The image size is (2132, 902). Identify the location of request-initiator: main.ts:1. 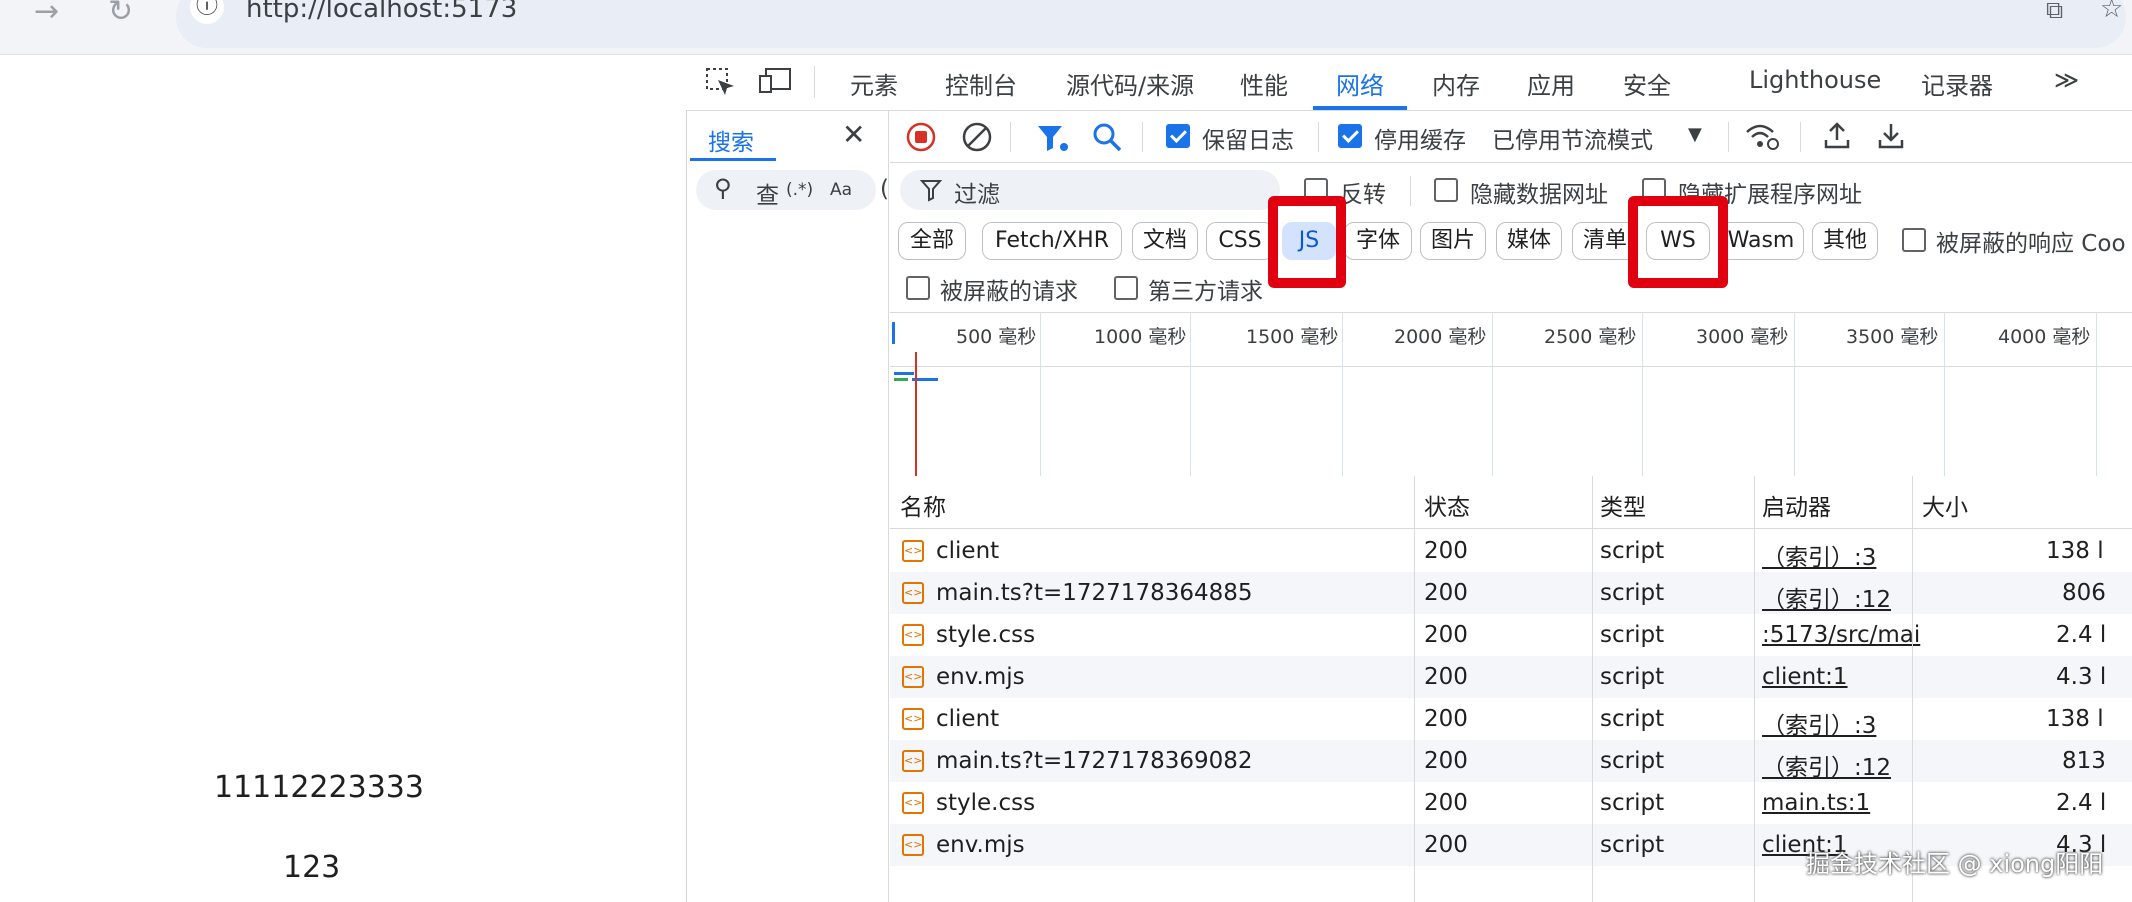
(1816, 803).